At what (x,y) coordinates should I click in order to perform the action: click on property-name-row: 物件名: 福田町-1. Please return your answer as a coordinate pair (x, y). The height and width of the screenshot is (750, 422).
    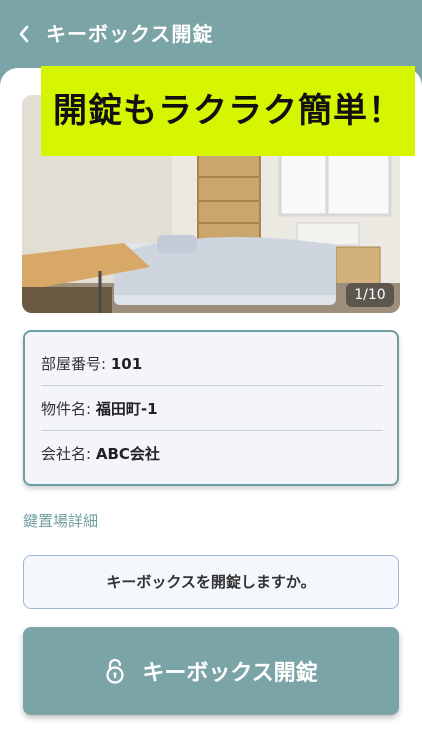
    Looking at the image, I should click on (212, 409).